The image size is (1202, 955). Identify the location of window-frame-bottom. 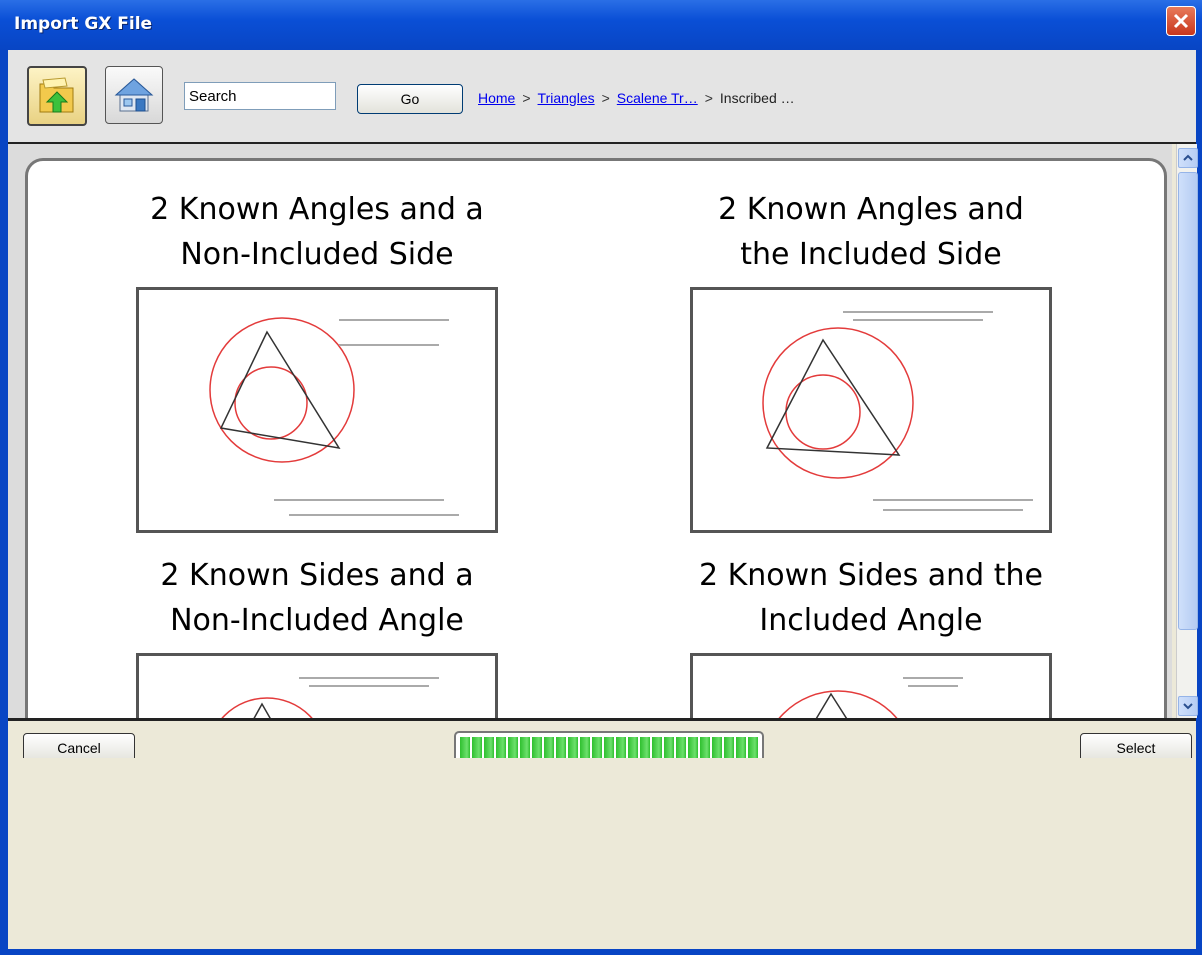
(601, 952).